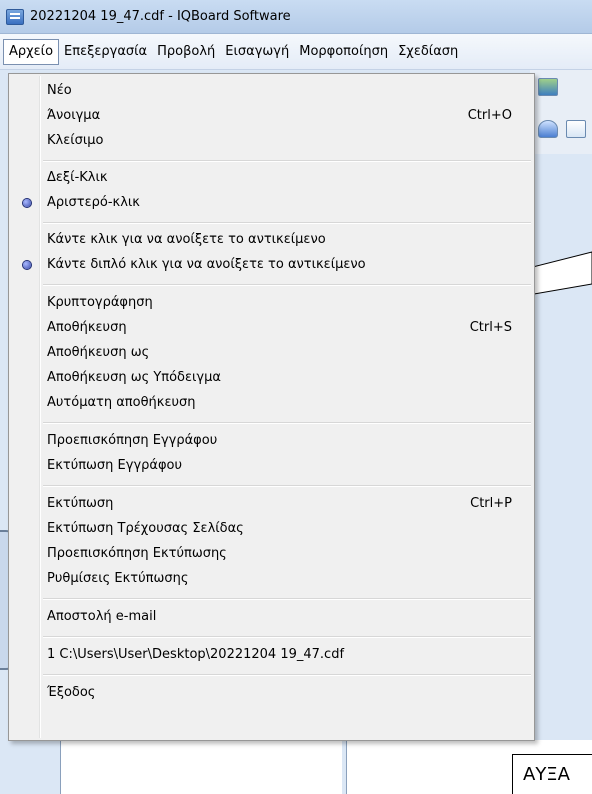  What do you see at coordinates (271, 303) in the screenshot?
I see `menu-item-encryption: Κρυπτογράφηση` at bounding box center [271, 303].